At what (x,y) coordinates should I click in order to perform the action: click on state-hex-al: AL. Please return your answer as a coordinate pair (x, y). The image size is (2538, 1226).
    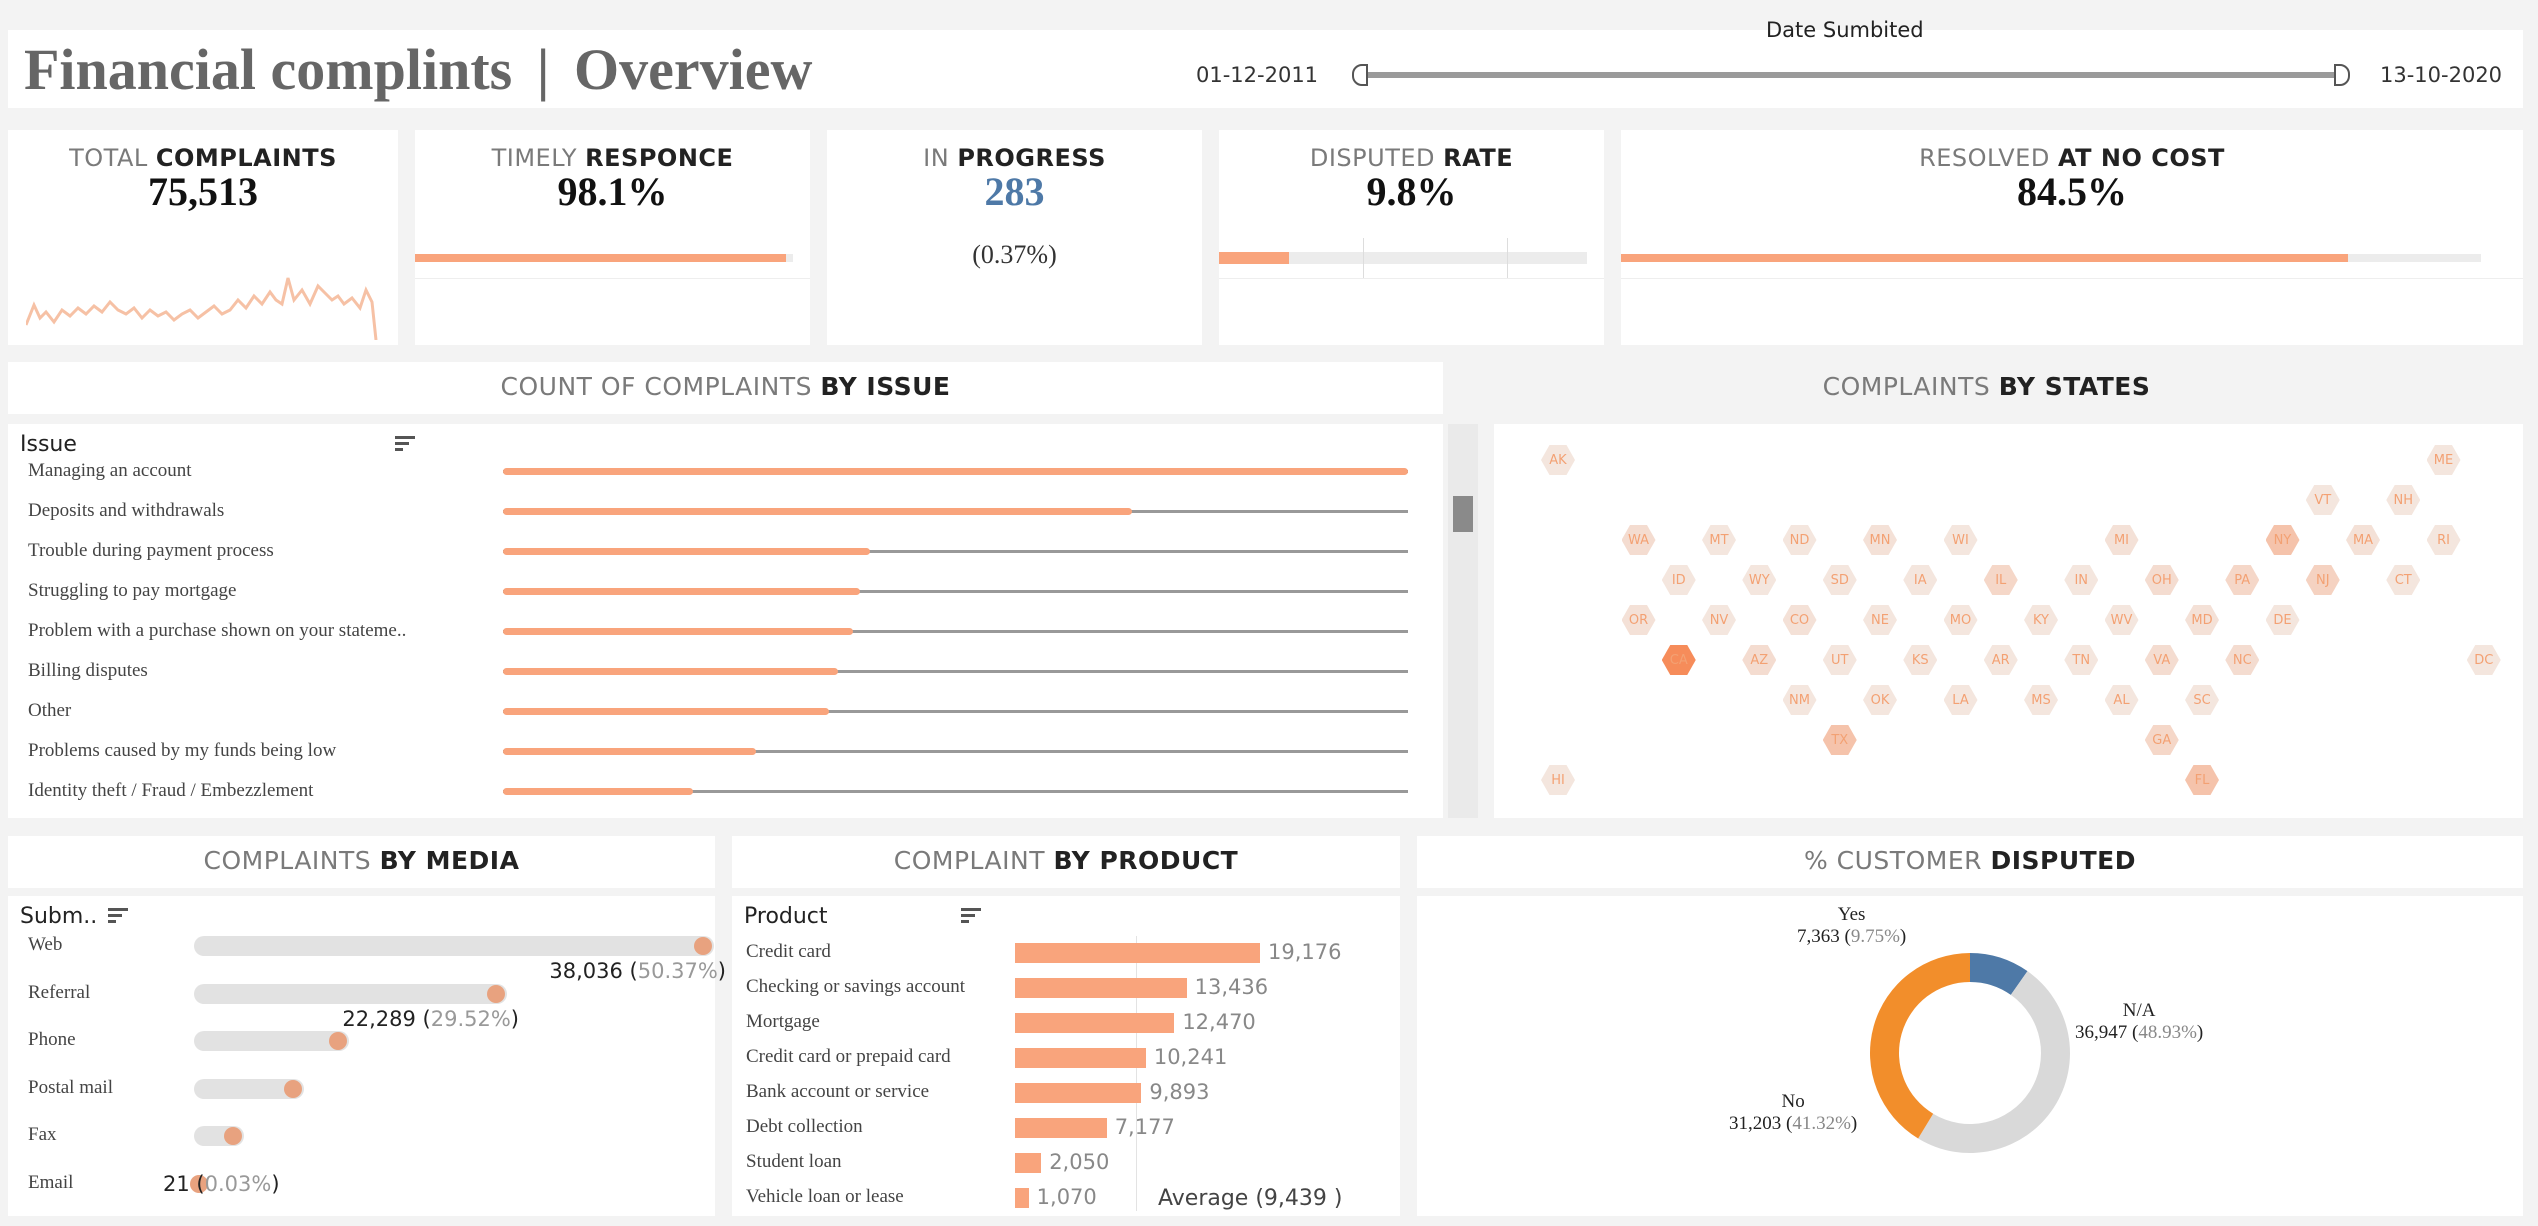
    Looking at the image, I should click on (2121, 700).